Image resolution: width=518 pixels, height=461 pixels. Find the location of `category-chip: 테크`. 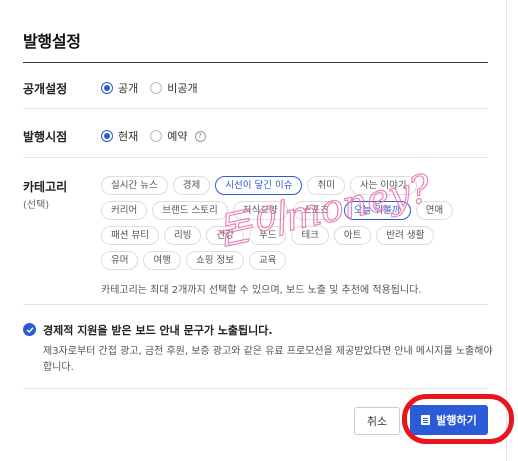

category-chip: 테크 is located at coordinates (310, 235).